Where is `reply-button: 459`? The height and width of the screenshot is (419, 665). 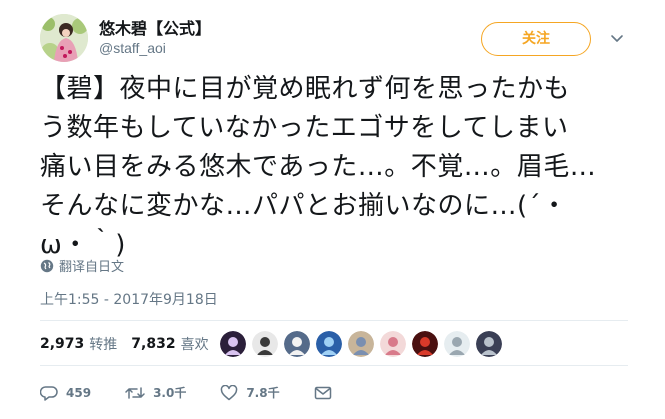
reply-button: 459 is located at coordinates (65, 393).